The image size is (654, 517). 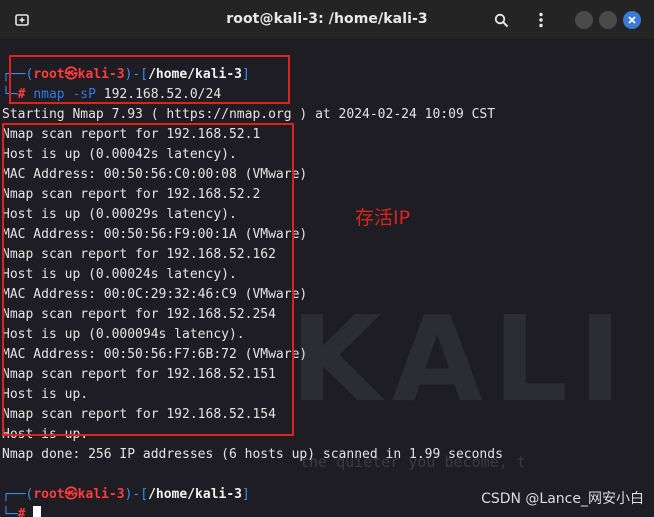 I want to click on prompt-hash: #, so click(x=21, y=512).